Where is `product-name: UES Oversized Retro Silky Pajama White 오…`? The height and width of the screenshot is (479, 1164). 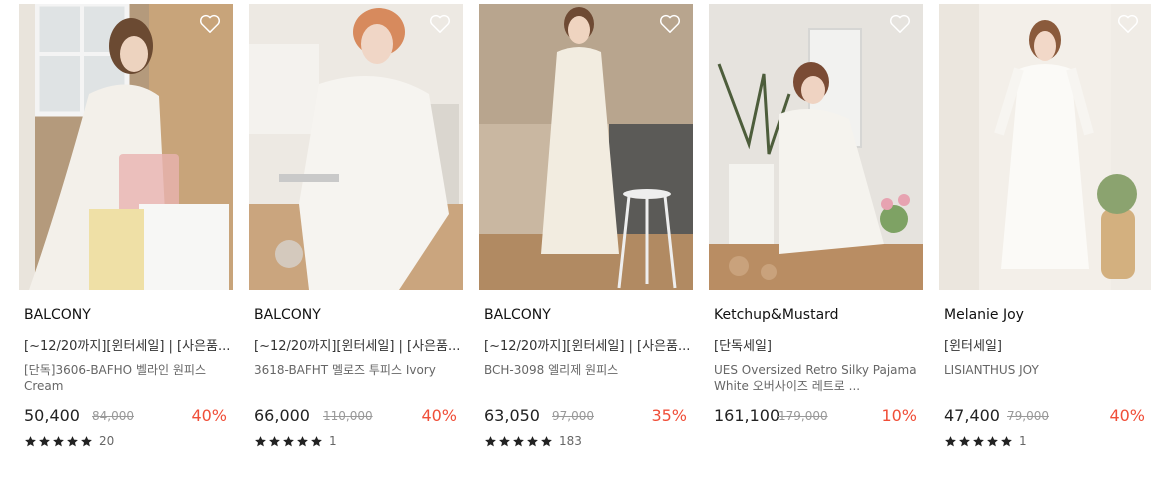 product-name: UES Oversized Retro Silky Pajama White 오… is located at coordinates (816, 378).